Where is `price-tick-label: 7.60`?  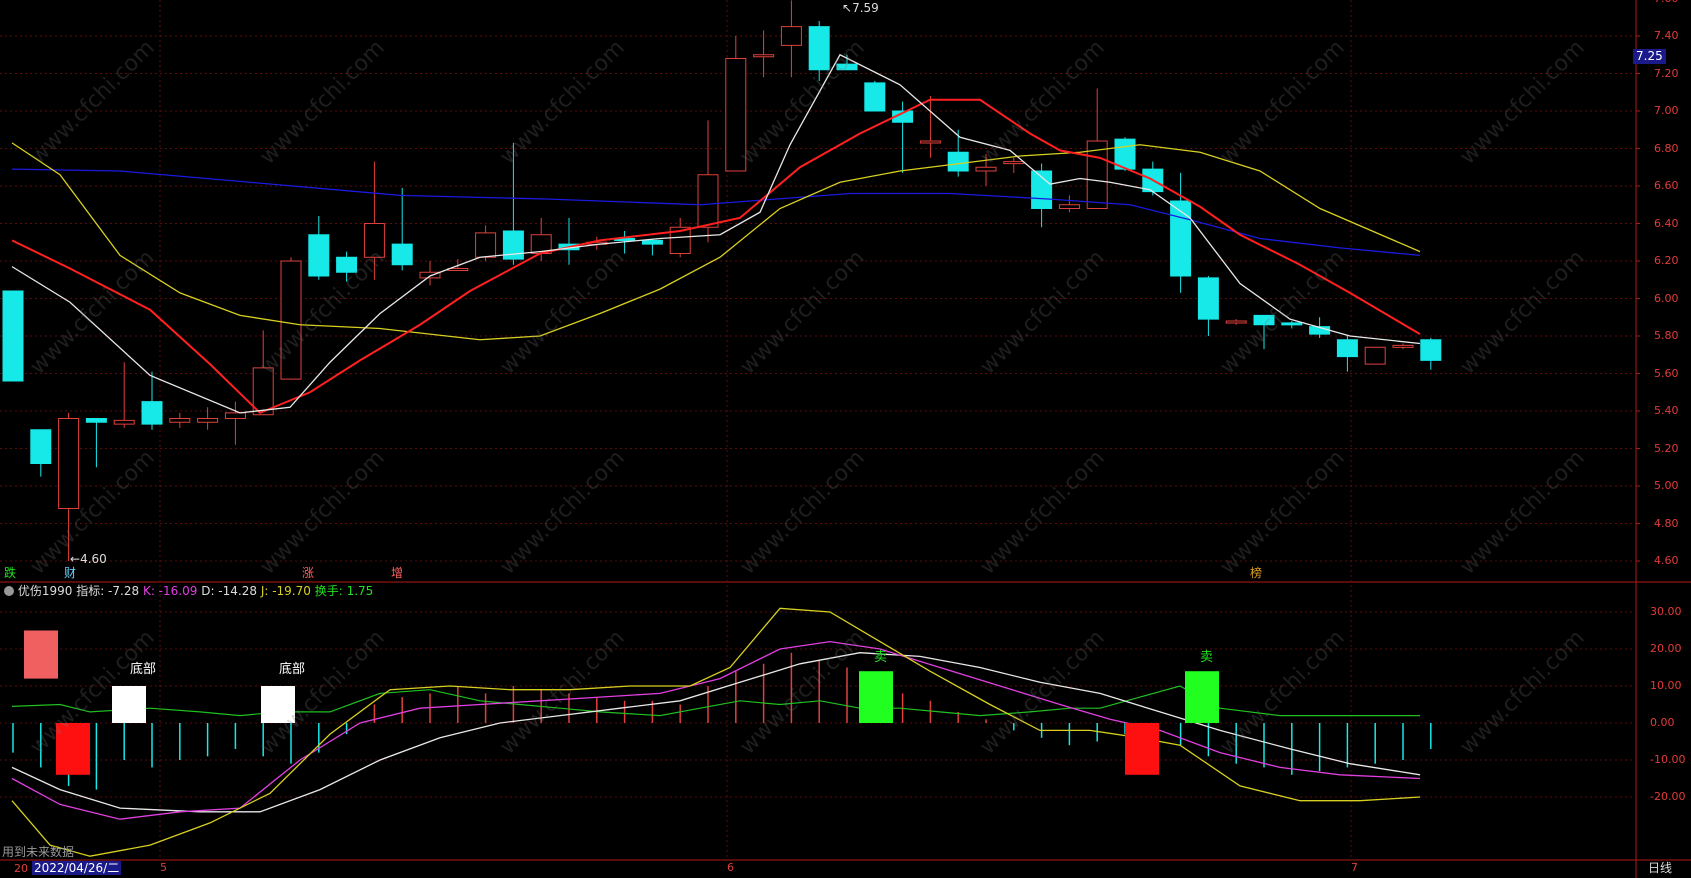 price-tick-label: 7.60 is located at coordinates (1666, 2).